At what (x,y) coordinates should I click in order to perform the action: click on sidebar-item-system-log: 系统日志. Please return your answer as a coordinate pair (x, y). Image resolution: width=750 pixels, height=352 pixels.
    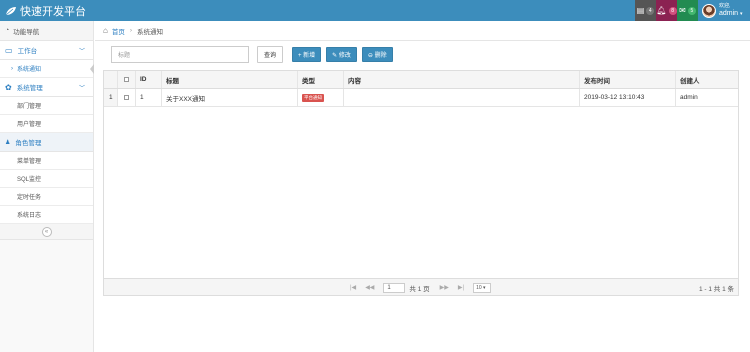
    Looking at the image, I should click on (46, 215).